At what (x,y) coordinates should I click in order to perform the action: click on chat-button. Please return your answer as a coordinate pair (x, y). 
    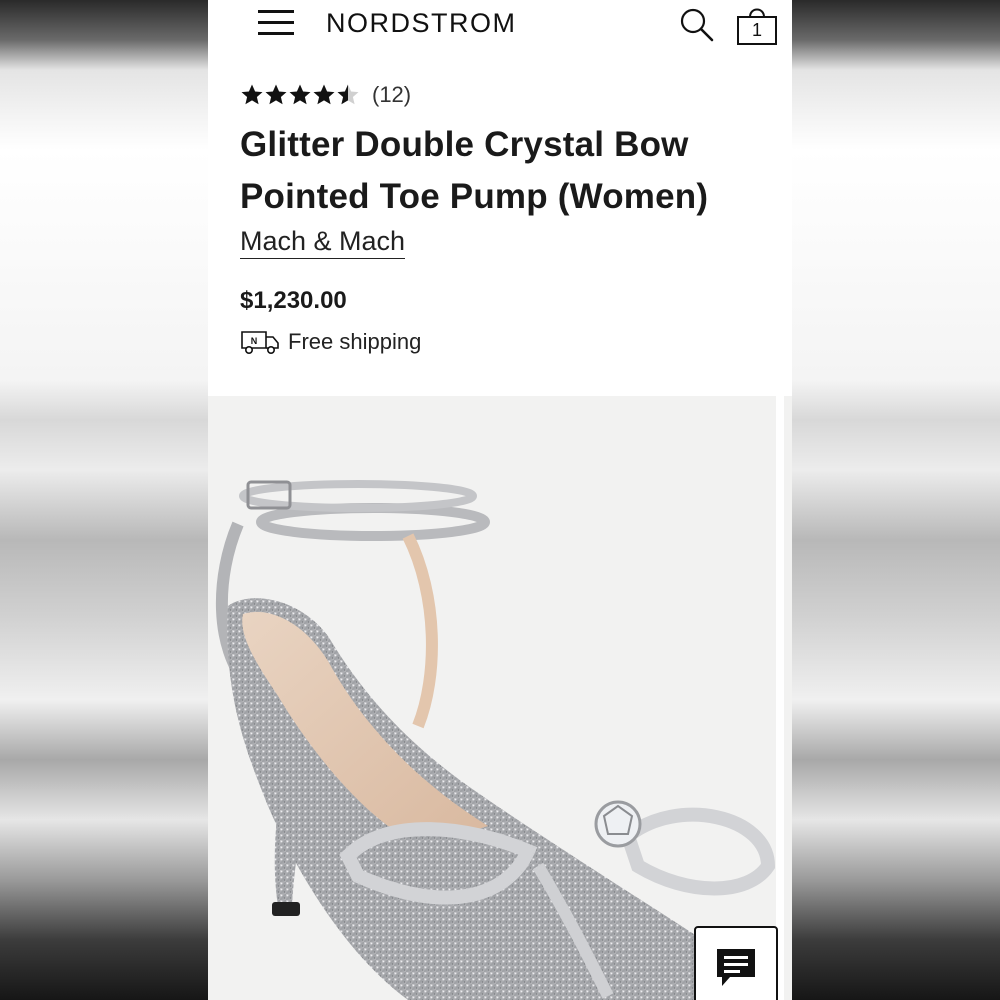
    Looking at the image, I should click on (736, 963).